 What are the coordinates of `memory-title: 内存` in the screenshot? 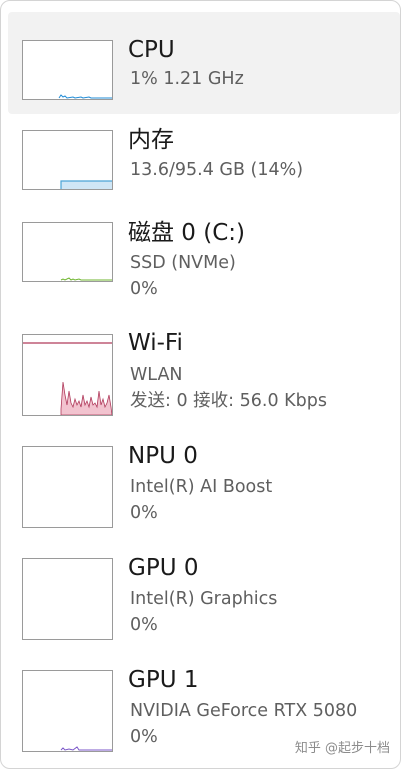 It's located at (151, 140).